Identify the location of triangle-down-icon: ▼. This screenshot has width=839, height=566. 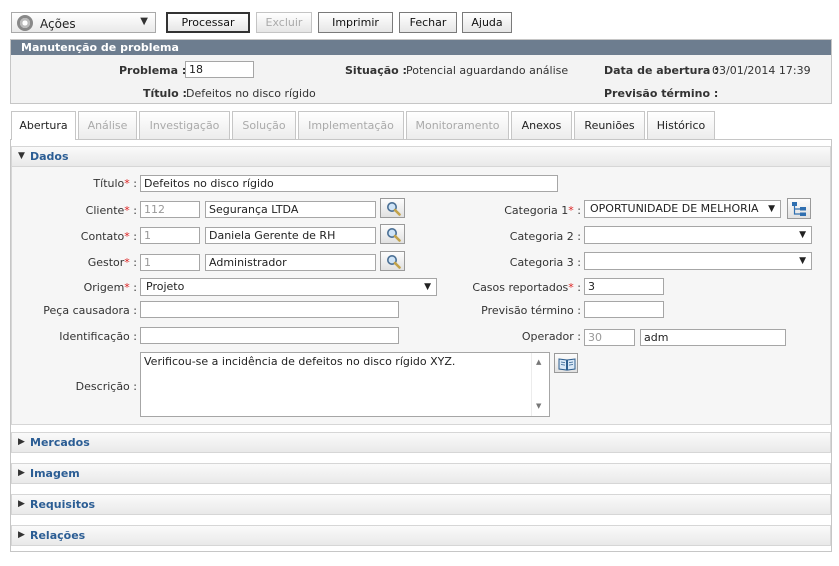
(21, 156).